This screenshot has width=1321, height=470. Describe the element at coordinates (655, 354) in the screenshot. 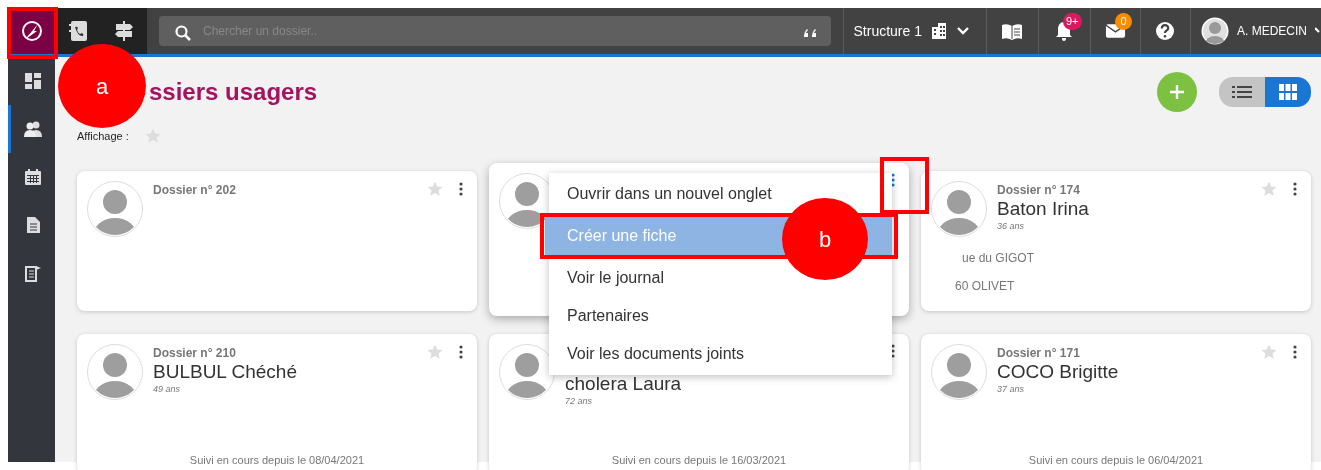

I see `menu-item: Voir les documents joints` at that location.